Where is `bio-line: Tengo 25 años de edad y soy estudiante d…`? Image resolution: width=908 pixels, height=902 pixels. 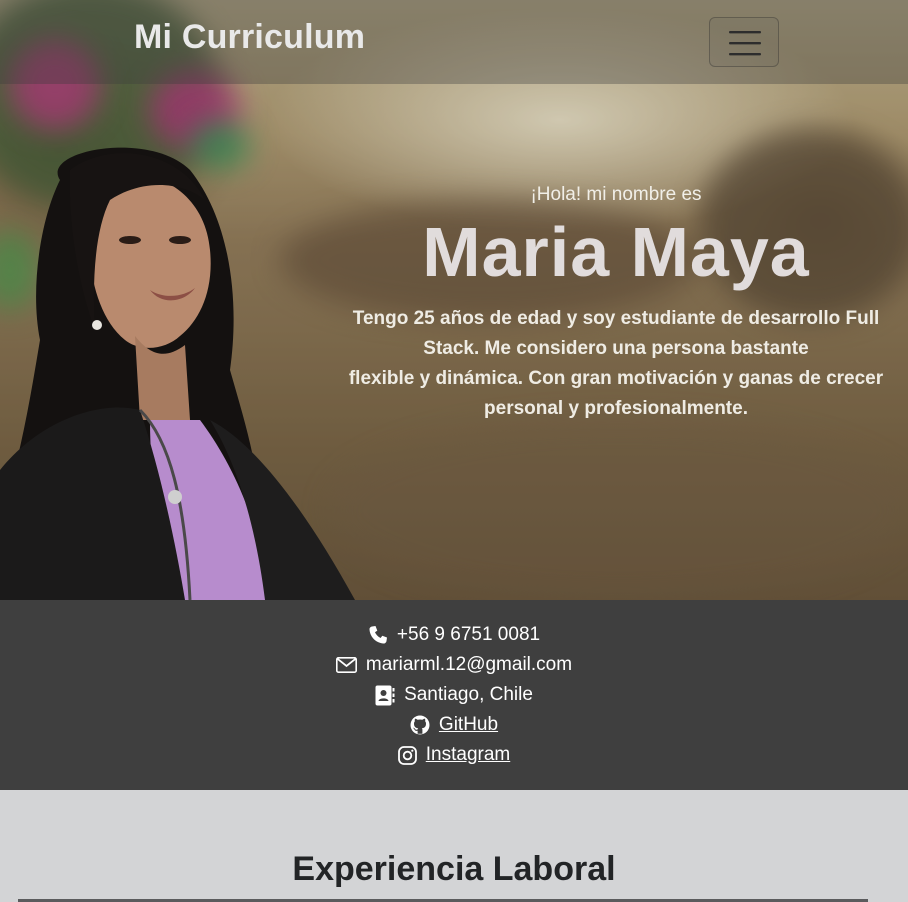
bio-line: Tengo 25 años de edad y soy estudiante d… is located at coordinates (616, 318).